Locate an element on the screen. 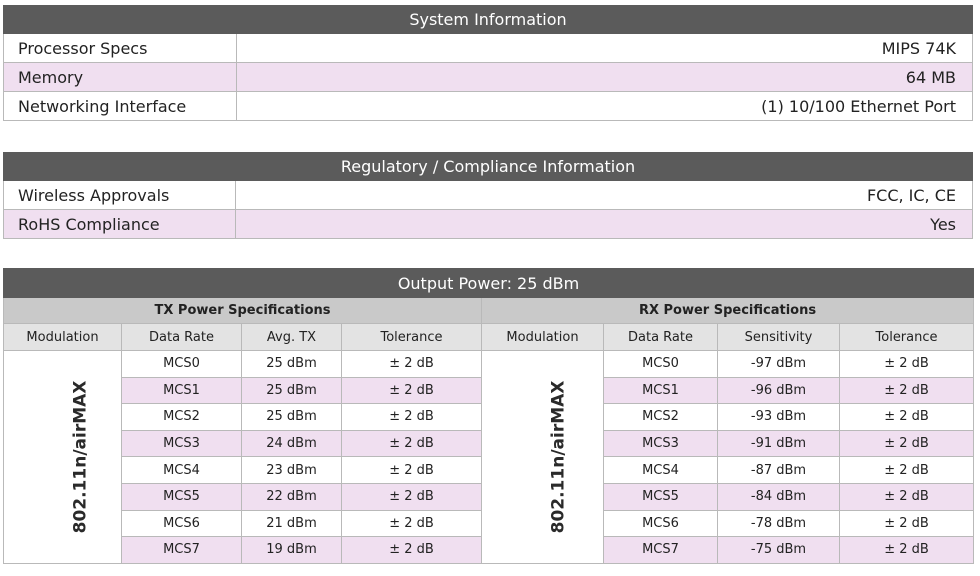  spec-value: MIPS 74K is located at coordinates (604, 48).